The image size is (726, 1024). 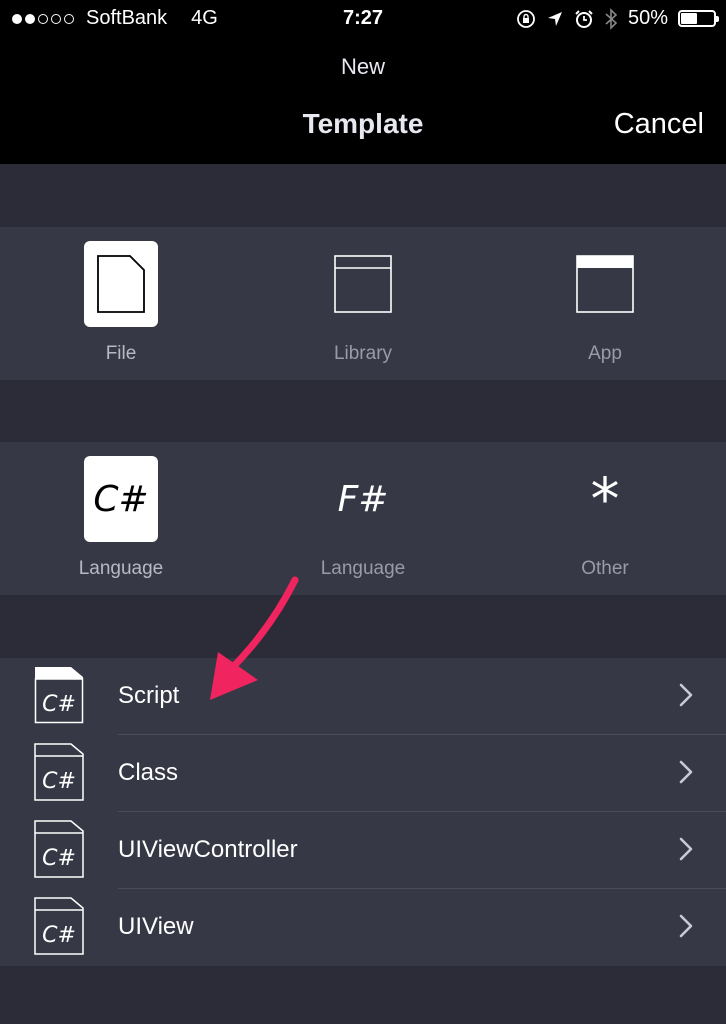 I want to click on cancel-button: Cancel, so click(x=659, y=124).